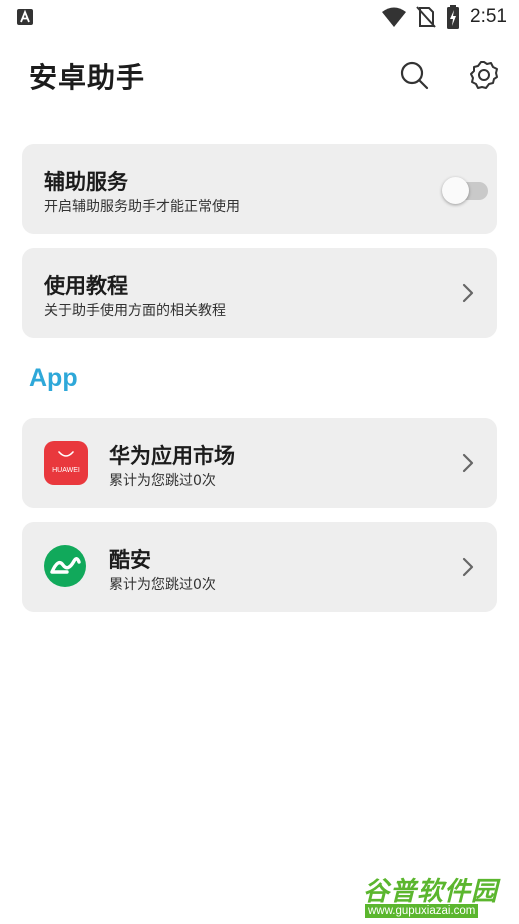 The width and height of the screenshot is (519, 924). Describe the element at coordinates (259, 463) in the screenshot. I see `app-card-huawei: HUAWEI 华为应用市场 累计为您跳过0次` at that location.